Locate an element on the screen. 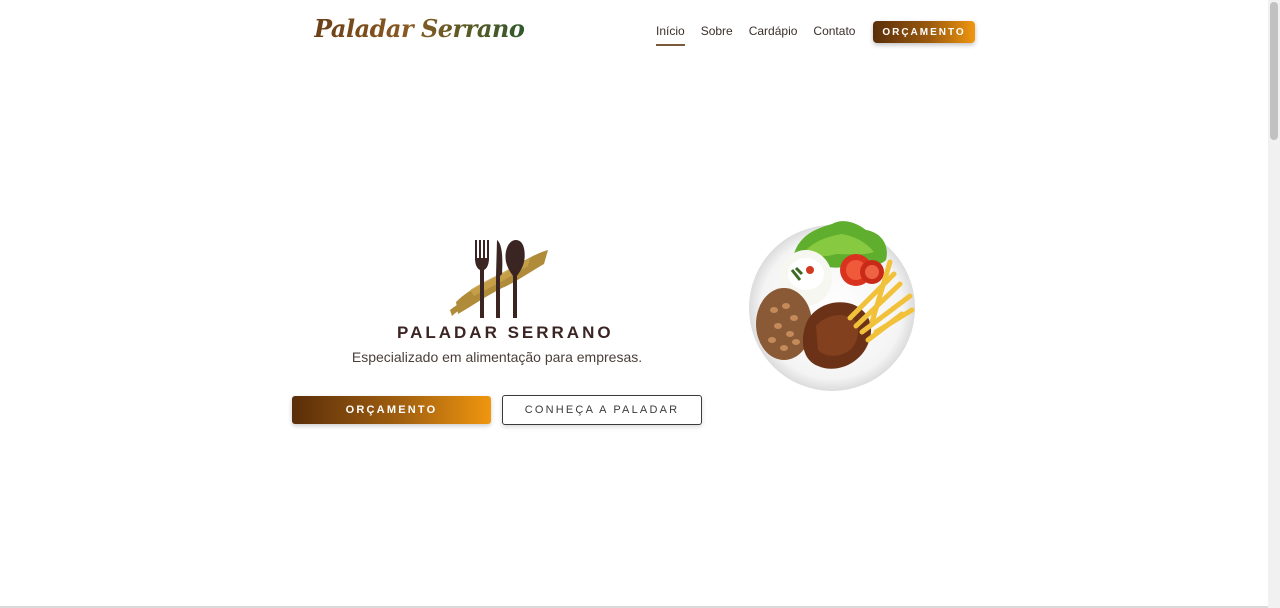 Image resolution: width=1280 pixels, height=608 pixels. vertical-scrollbar is located at coordinates (1274, 304).